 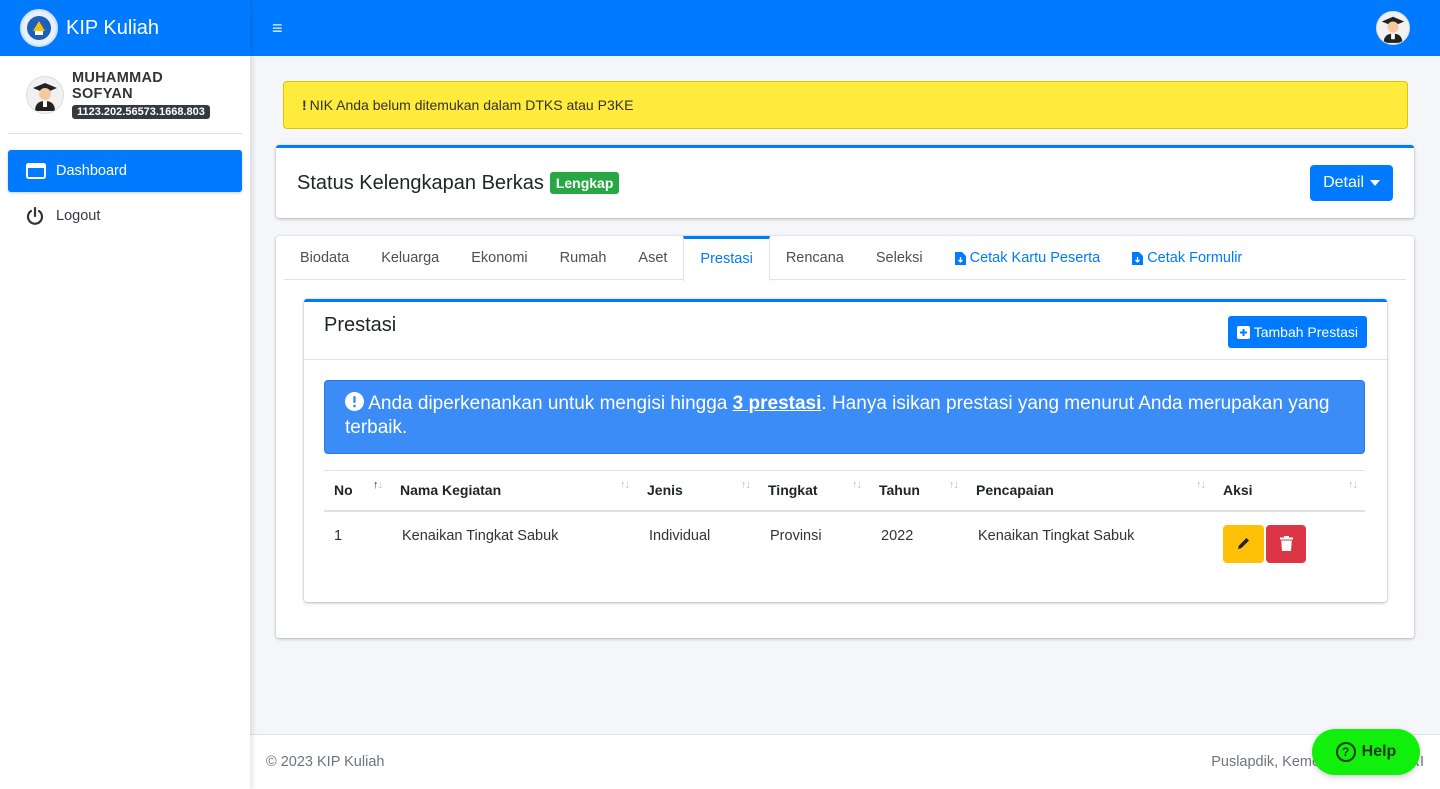 I want to click on caret-down-icon, so click(x=1375, y=183).